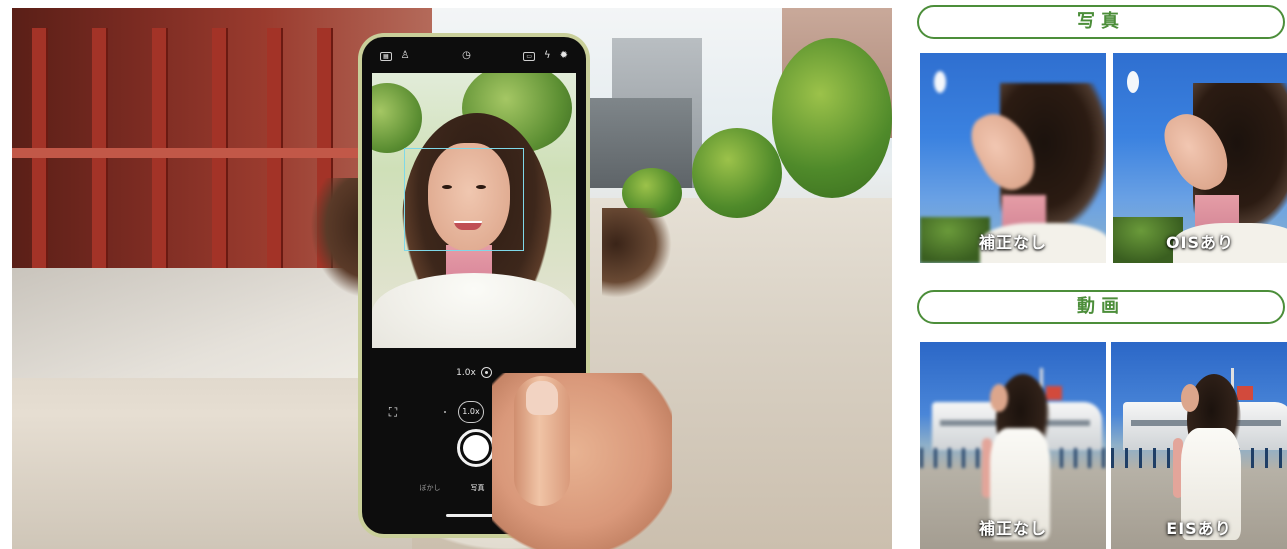  I want to click on photo-with-ois: OISあり, so click(1200, 158).